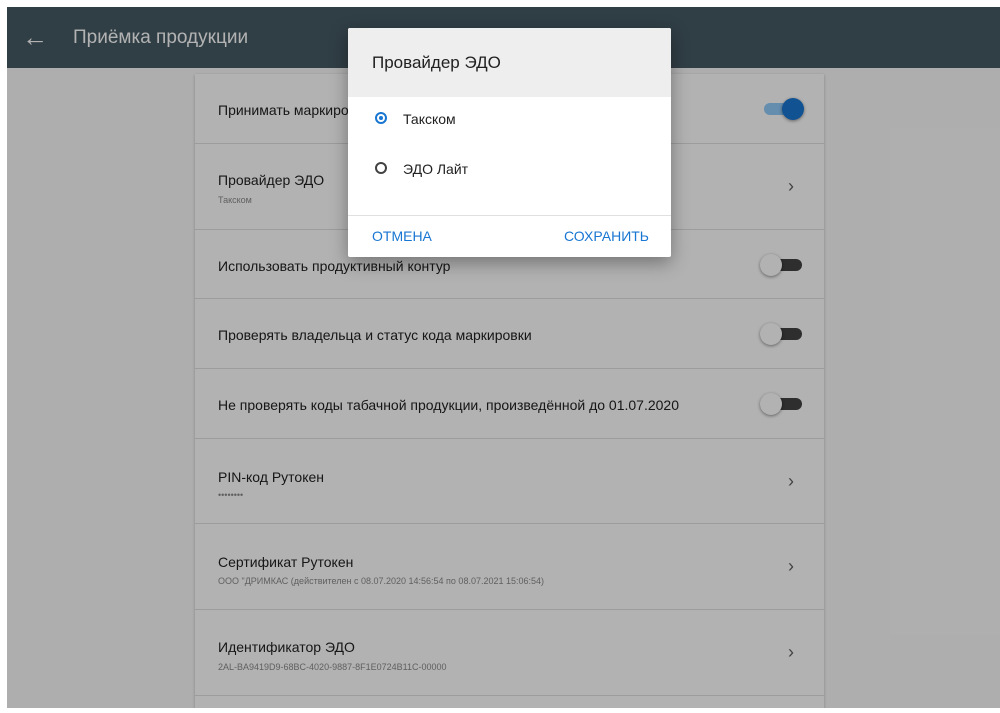 This screenshot has width=1000, height=713. I want to click on radio-unchecked-icon, so click(381, 168).